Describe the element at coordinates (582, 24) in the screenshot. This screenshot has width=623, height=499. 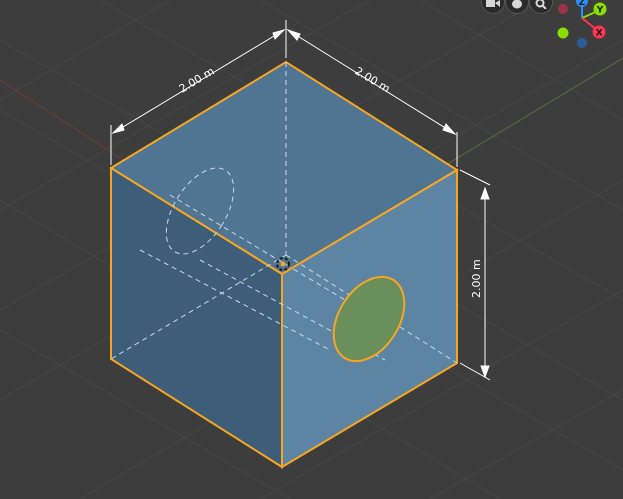
I see `navigation-gizmo: Z Y X` at that location.